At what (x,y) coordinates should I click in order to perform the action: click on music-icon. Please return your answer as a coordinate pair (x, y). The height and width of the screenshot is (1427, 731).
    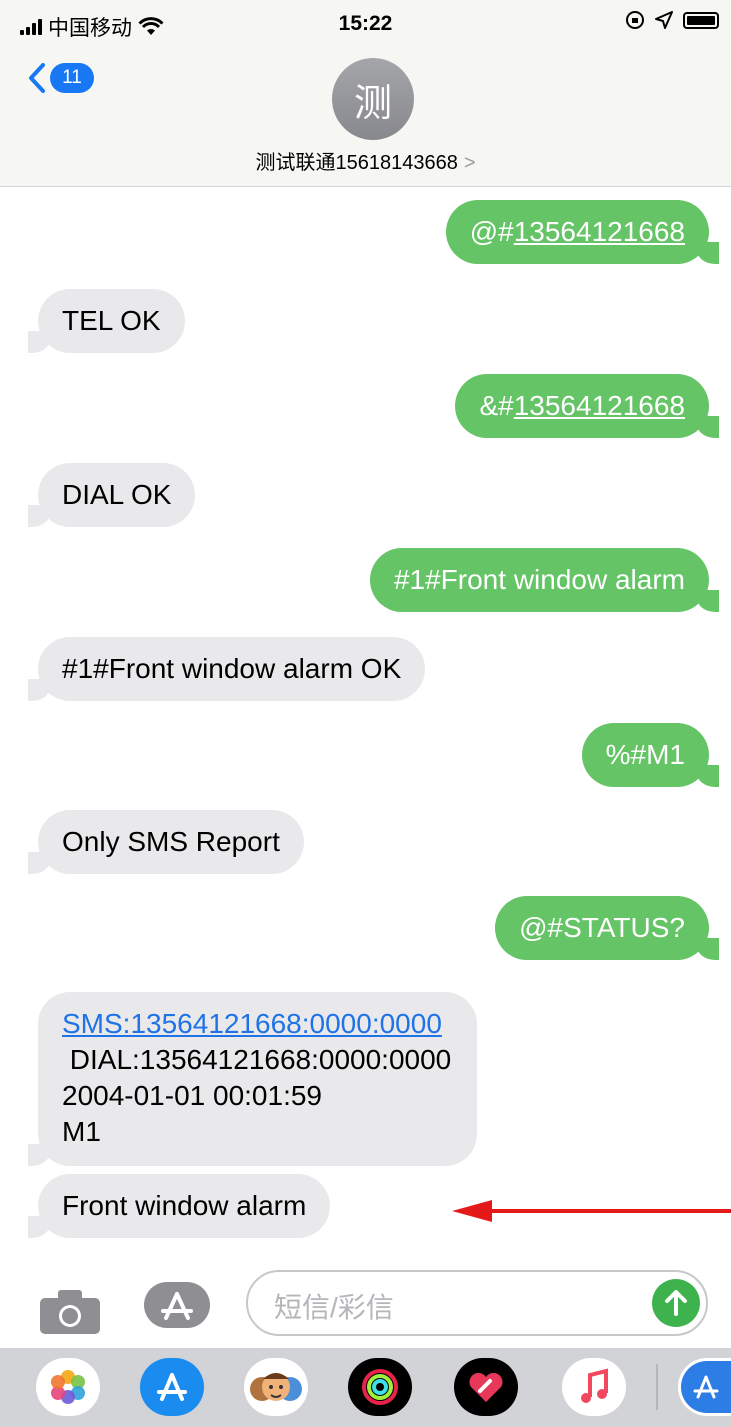
    Looking at the image, I should click on (594, 1387).